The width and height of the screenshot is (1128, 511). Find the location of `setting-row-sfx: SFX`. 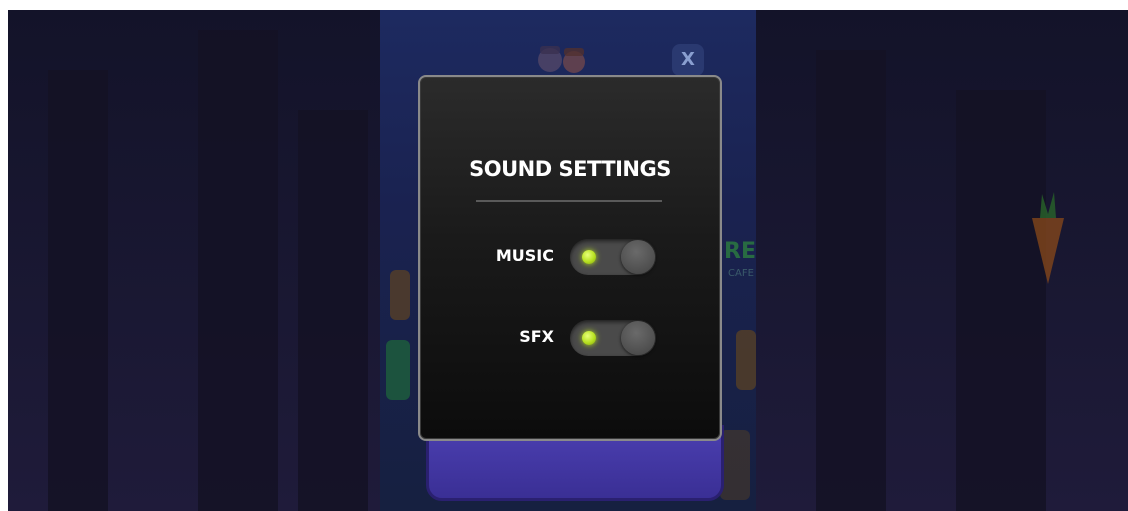

setting-row-sfx: SFX is located at coordinates (570, 338).